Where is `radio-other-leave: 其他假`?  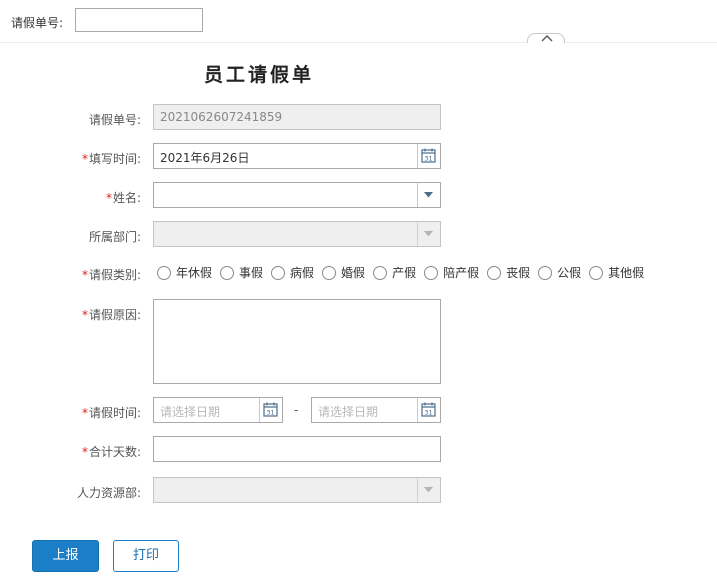 radio-other-leave: 其他假 is located at coordinates (616, 272).